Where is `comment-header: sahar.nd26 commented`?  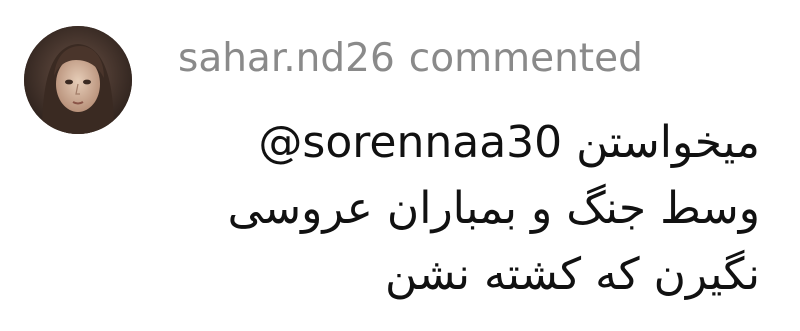 comment-header: sahar.nd26 commented is located at coordinates (410, 58).